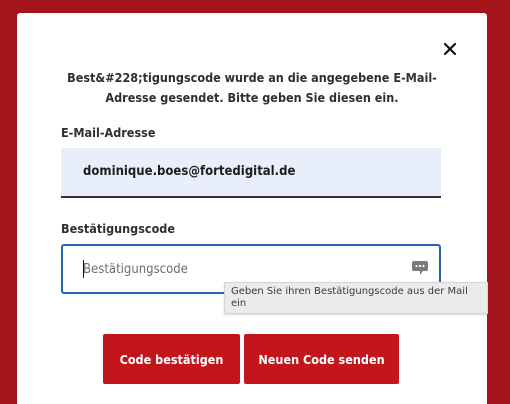  What do you see at coordinates (171, 359) in the screenshot?
I see `confirm-code-button: Code bestätigen` at bounding box center [171, 359].